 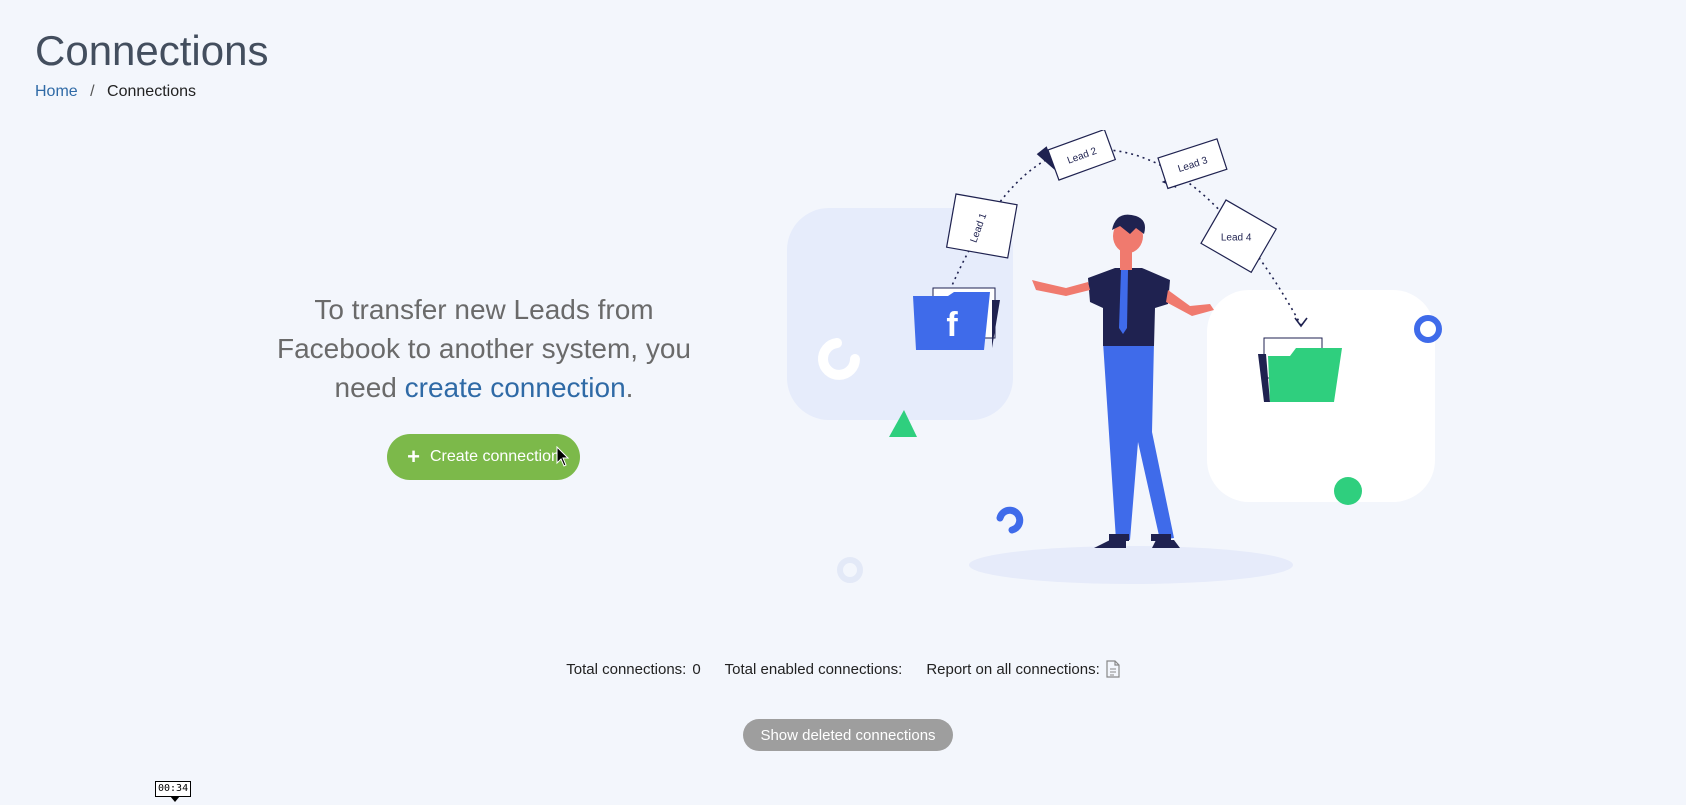 I want to click on ring-shape, so click(x=850, y=570).